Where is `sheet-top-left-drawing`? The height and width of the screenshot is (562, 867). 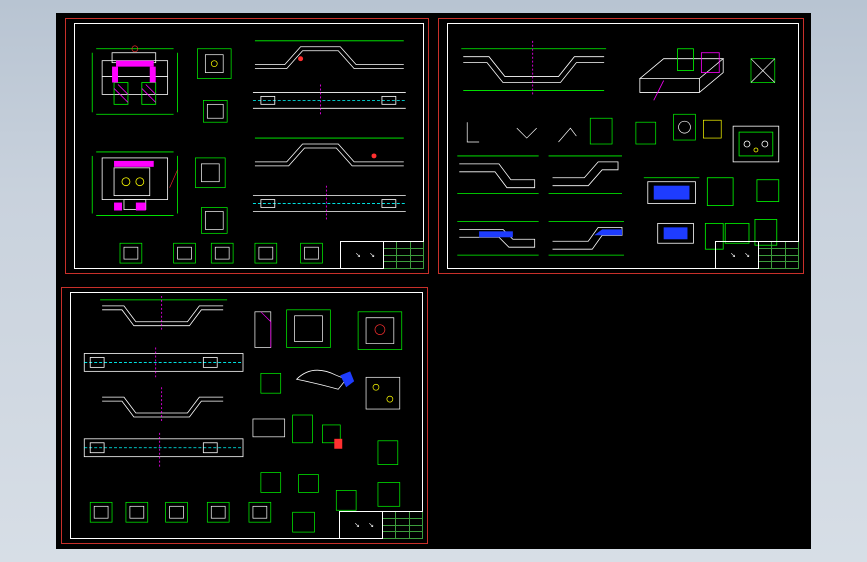
sheet-top-left-drawing is located at coordinates (248, 152).